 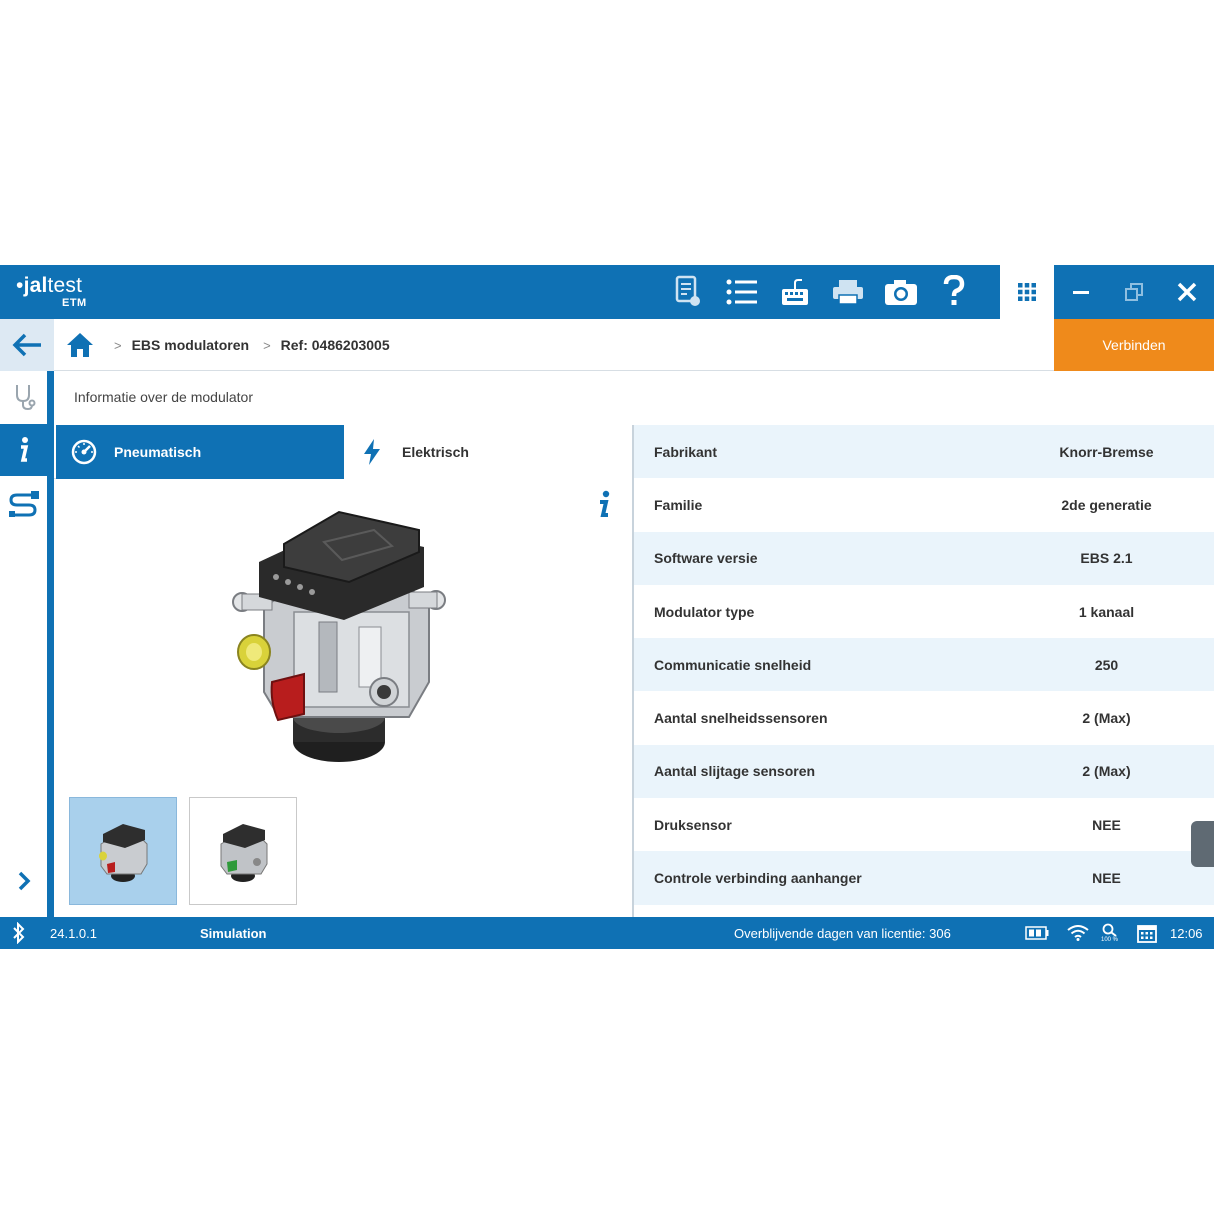 I want to click on report-icon, so click(x=688, y=292).